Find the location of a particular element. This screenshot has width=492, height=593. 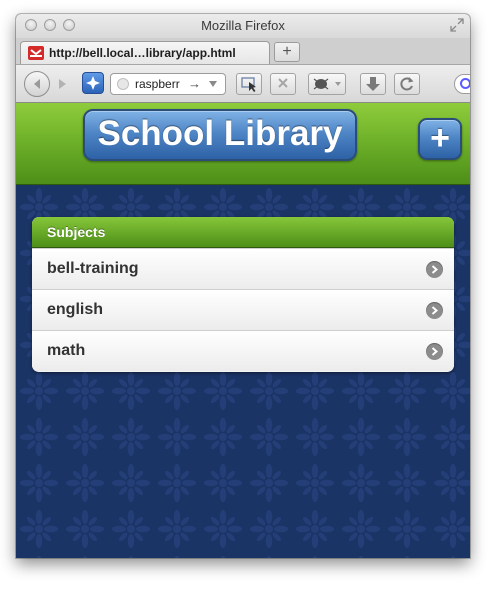

favicon-icon is located at coordinates (36, 53).